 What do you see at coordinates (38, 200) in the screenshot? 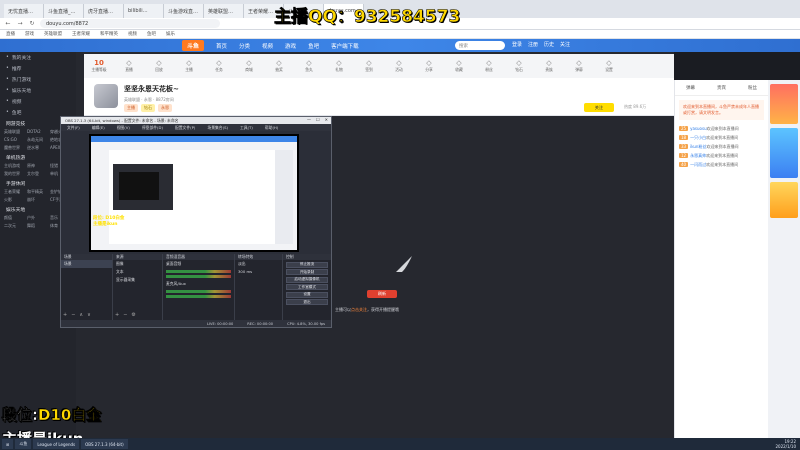
I see `sidebar-category-link: 崩坏` at bounding box center [38, 200].